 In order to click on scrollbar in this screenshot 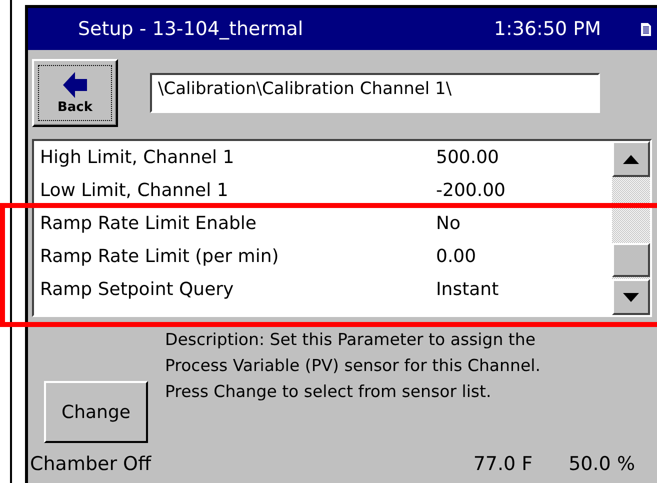, I will do `click(631, 228)`.